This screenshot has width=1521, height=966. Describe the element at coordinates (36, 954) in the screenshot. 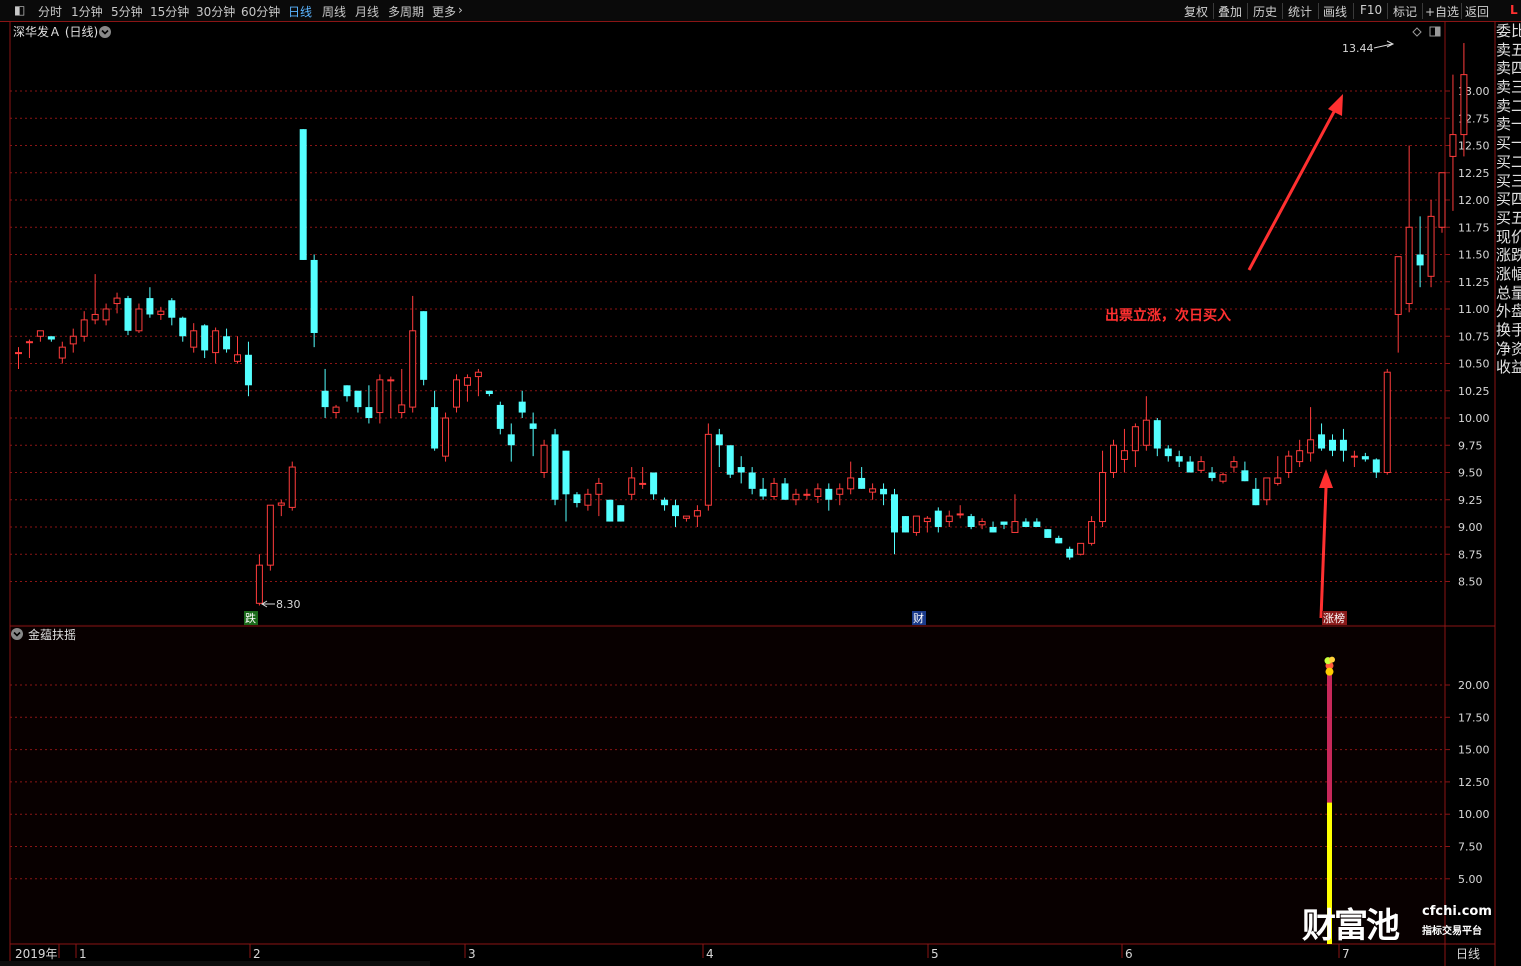

I see `time-label-year: 2019年` at that location.